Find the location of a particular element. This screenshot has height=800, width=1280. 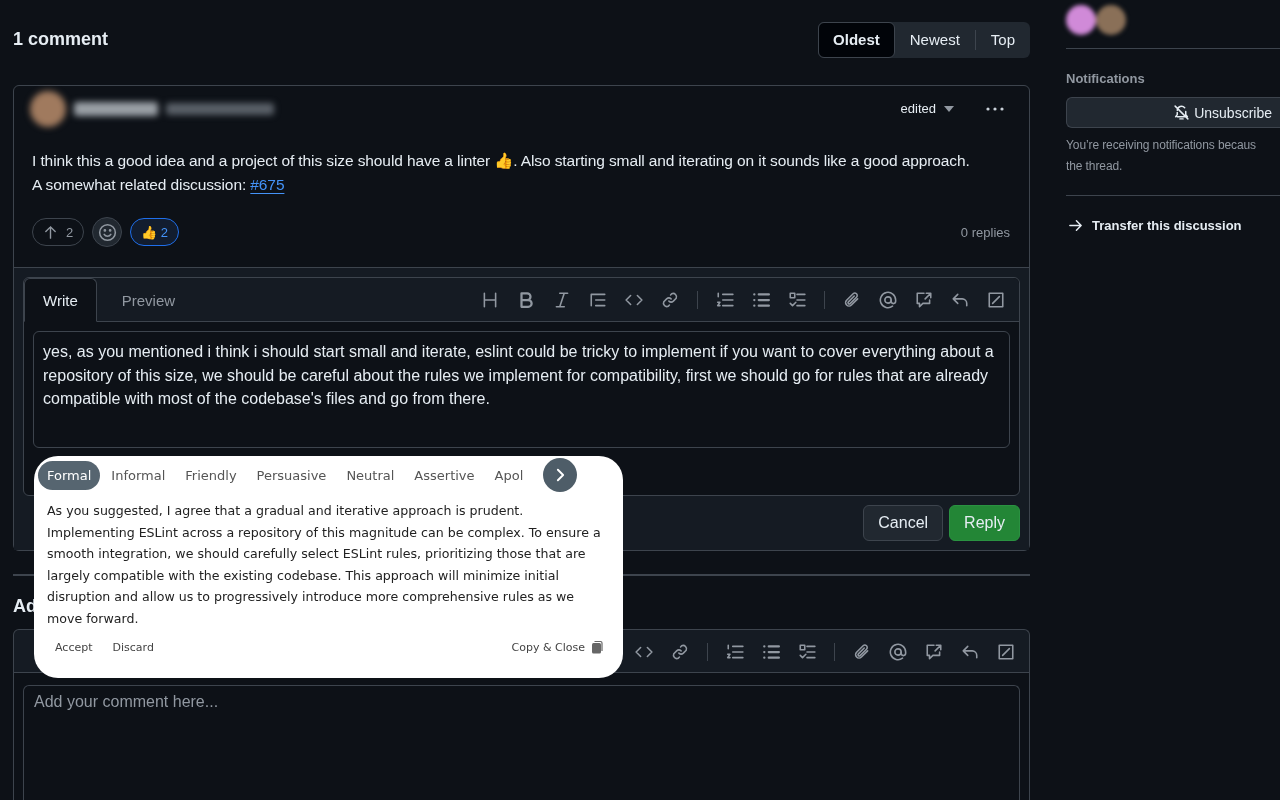

sort-option: Oldest is located at coordinates (856, 39).